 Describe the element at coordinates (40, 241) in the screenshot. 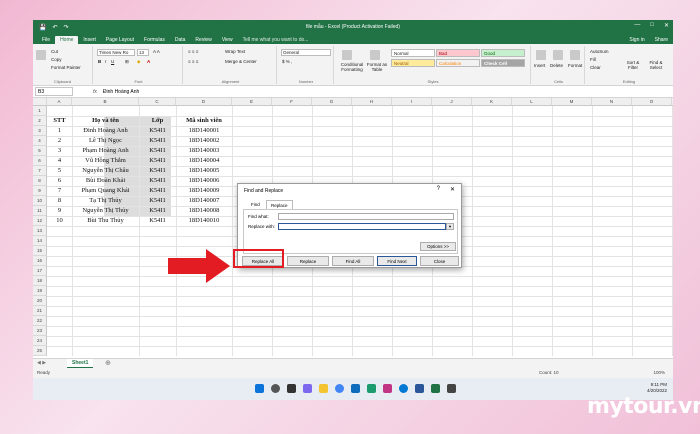

I see `row-header: 14` at that location.